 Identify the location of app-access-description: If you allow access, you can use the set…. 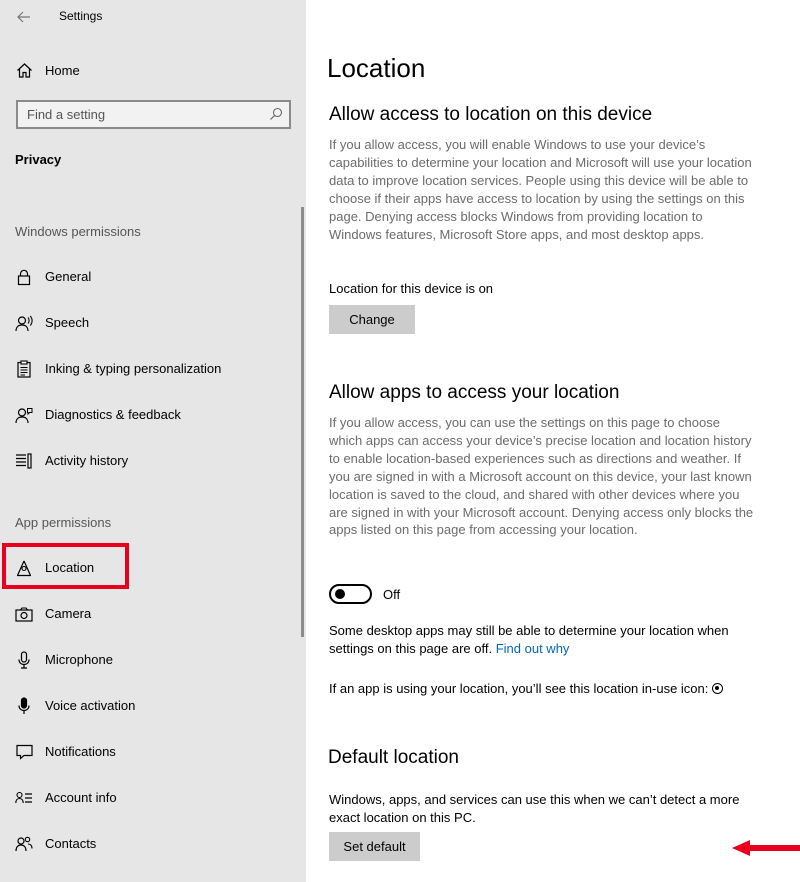
(541, 476).